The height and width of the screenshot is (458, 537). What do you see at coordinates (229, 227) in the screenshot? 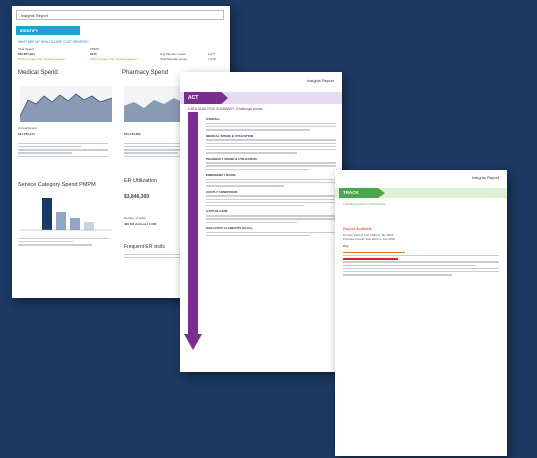
I see `section-heading: HIGH-COST CLAIMANTS (HCCs)` at bounding box center [229, 227].